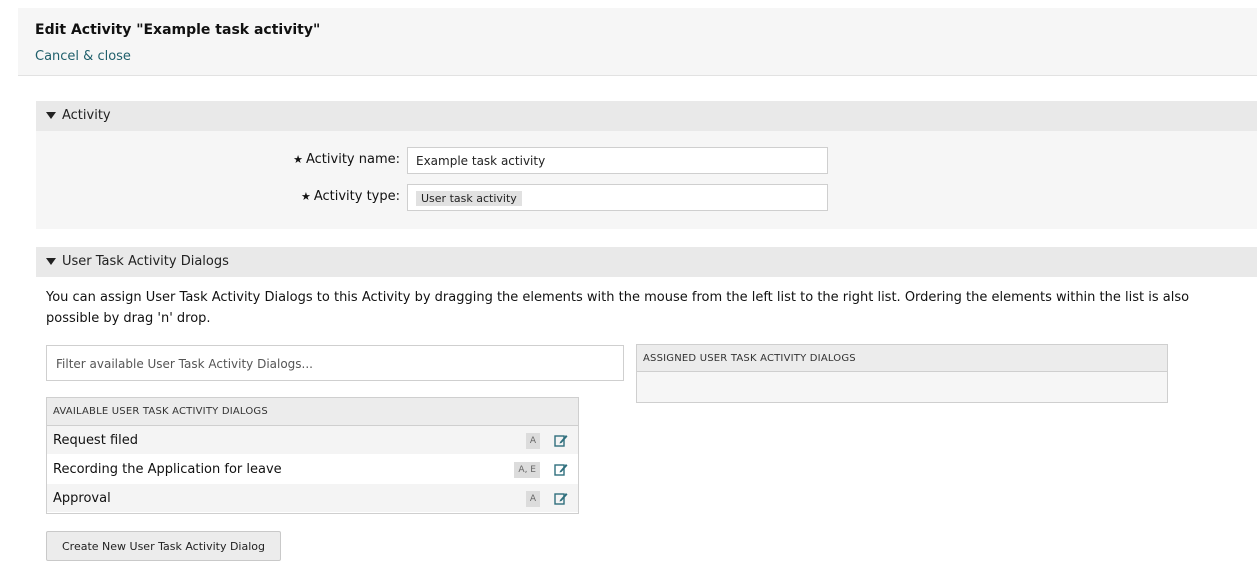 The image size is (1257, 571). What do you see at coordinates (163, 546) in the screenshot?
I see `create-dialog-button: Create New User Task Activity Dialog` at bounding box center [163, 546].